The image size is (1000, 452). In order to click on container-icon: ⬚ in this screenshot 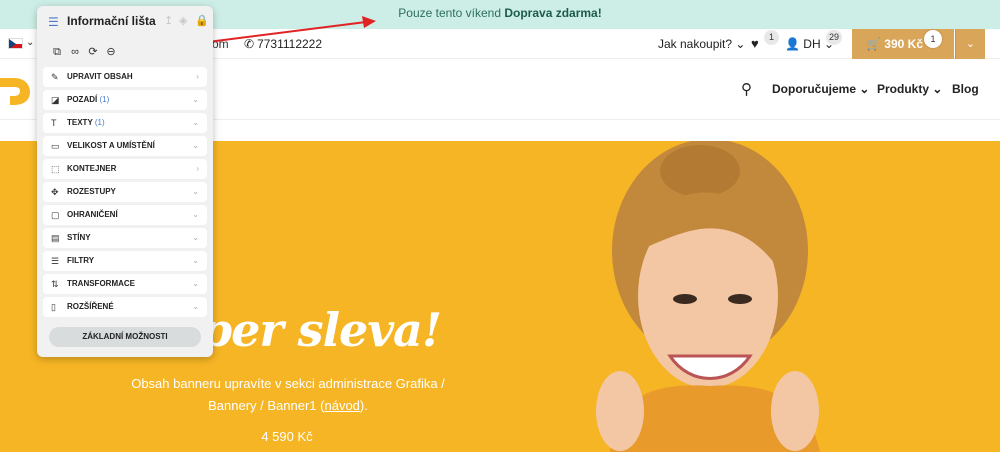, I will do `click(55, 169)`.